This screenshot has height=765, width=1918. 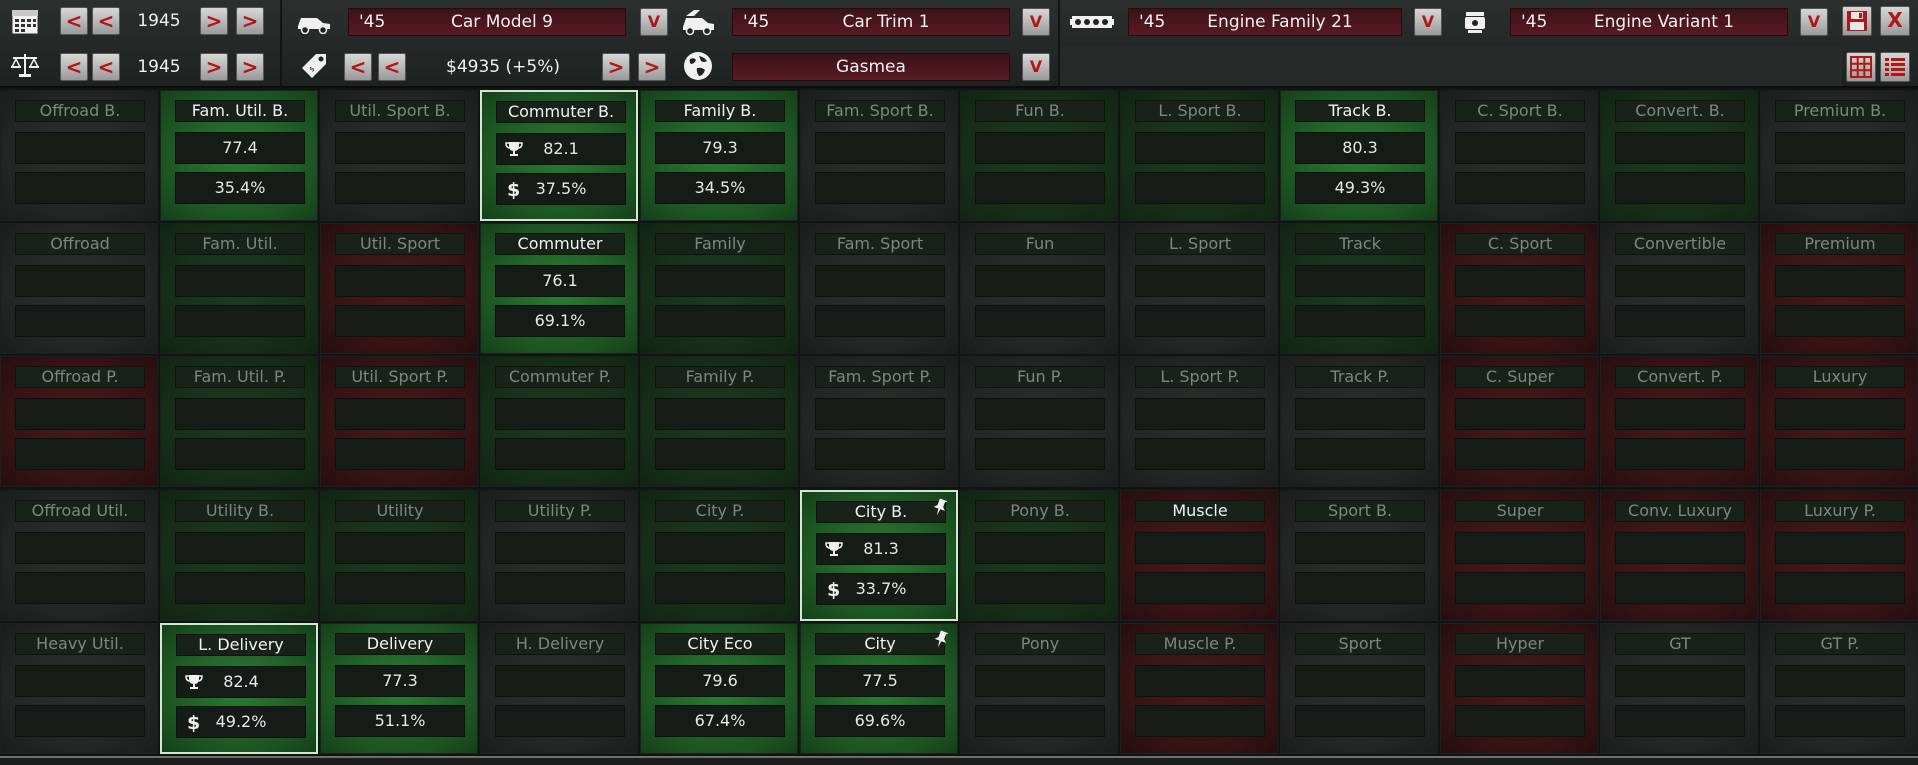 What do you see at coordinates (1649, 22) in the screenshot?
I see `engine-variant-dropdown: '45 Engine Variant 1` at bounding box center [1649, 22].